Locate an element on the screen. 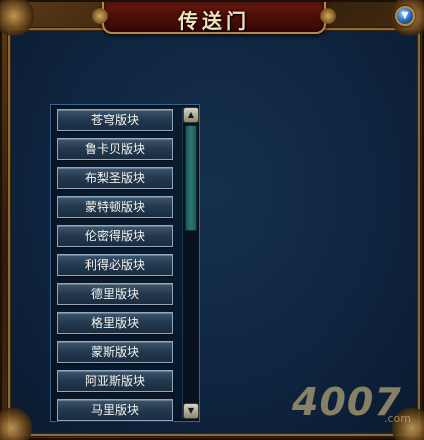 Image resolution: width=424 pixels, height=440 pixels. list-item: 格里版块 is located at coordinates (115, 323).